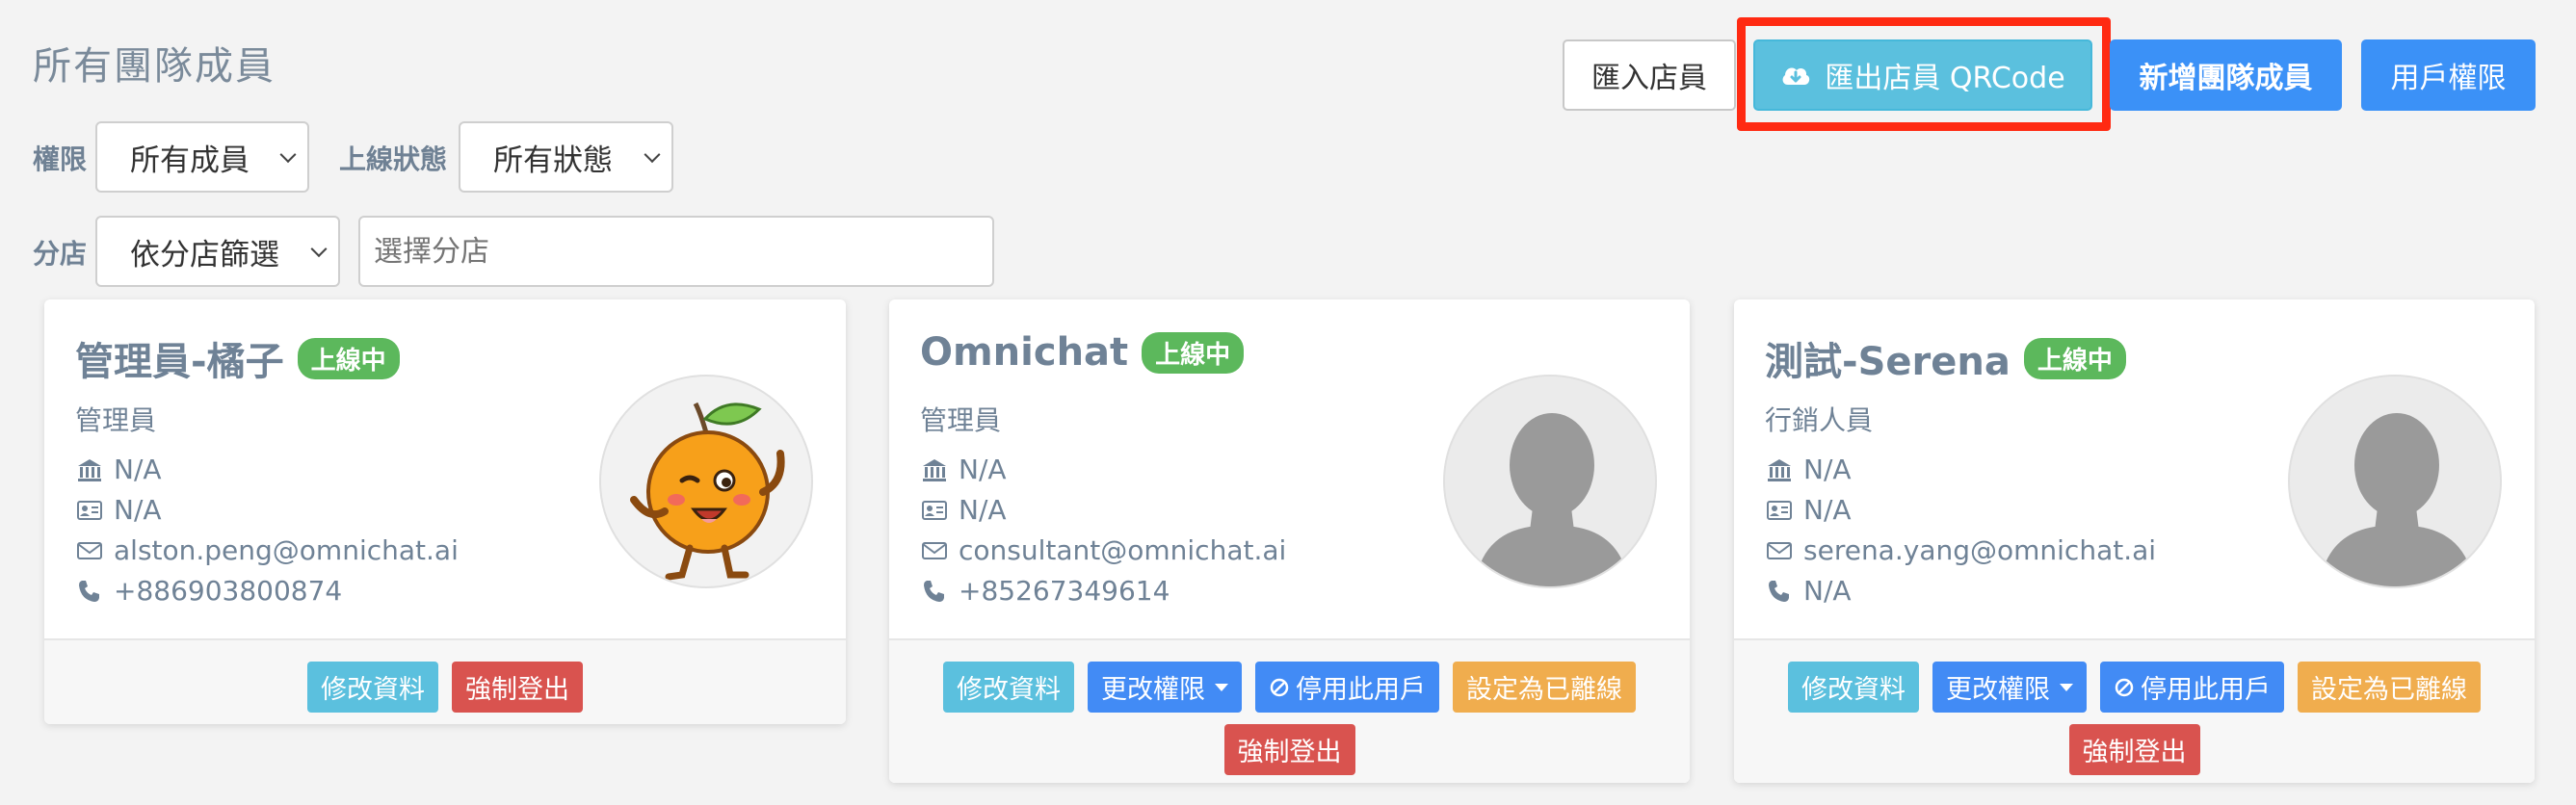 The width and height of the screenshot is (2576, 805). I want to click on status-filter-label: 上線狀態, so click(393, 159).